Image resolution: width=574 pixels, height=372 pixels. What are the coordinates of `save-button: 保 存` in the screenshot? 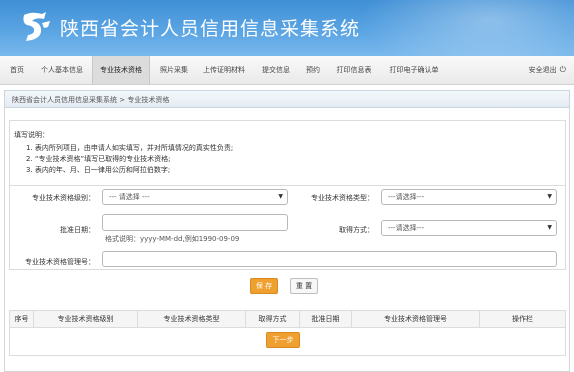 It's located at (264, 286).